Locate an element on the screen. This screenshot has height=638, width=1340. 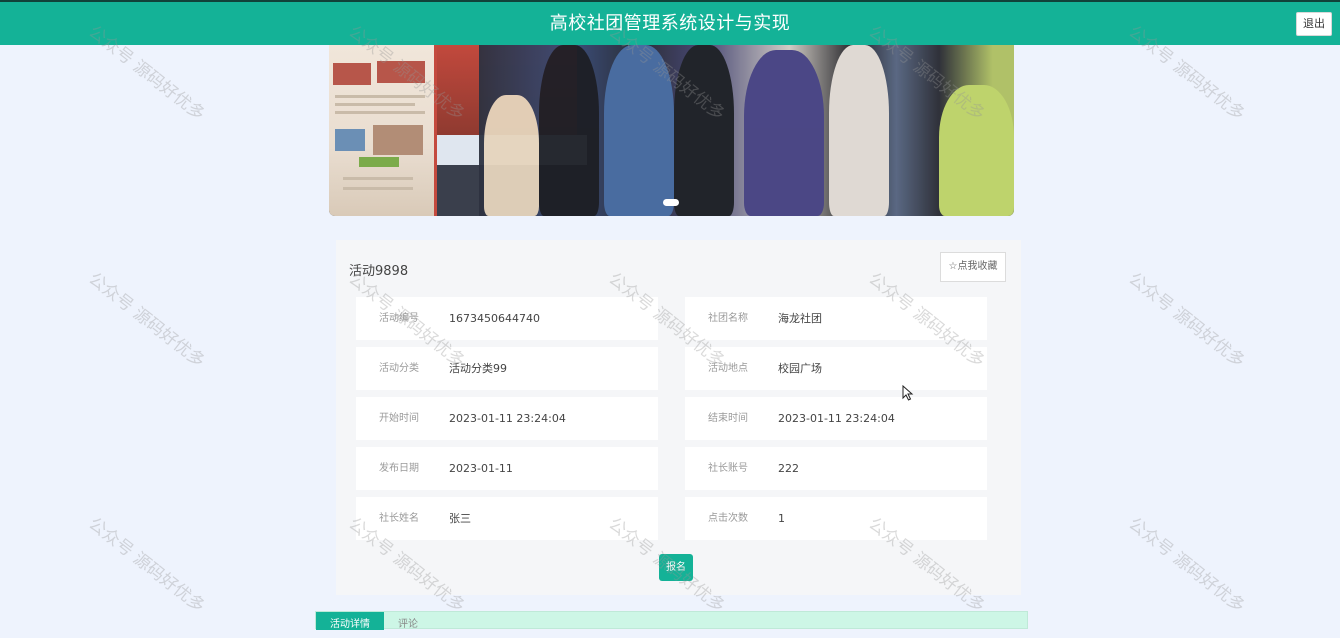
field-start-time: 开始时间 2023-01-11 23:24:04 is located at coordinates (507, 418).